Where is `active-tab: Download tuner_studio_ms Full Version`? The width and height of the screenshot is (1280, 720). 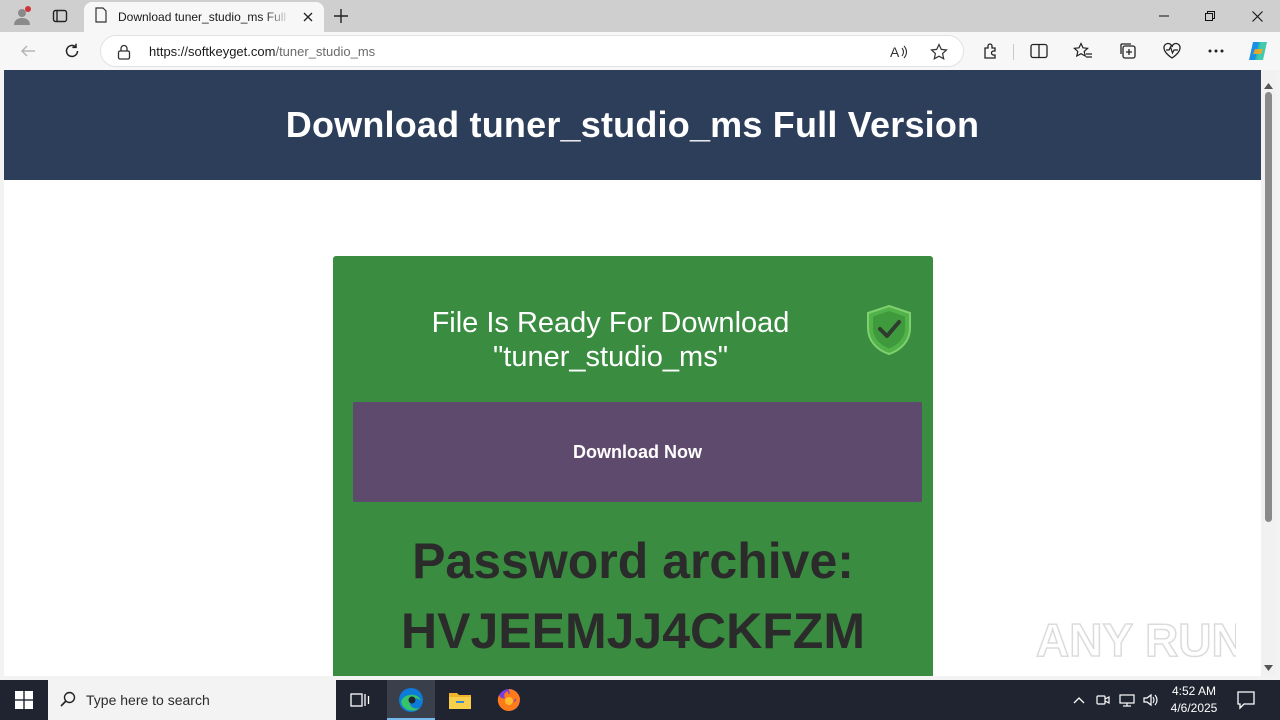 active-tab: Download tuner_studio_ms Full Version is located at coordinates (204, 17).